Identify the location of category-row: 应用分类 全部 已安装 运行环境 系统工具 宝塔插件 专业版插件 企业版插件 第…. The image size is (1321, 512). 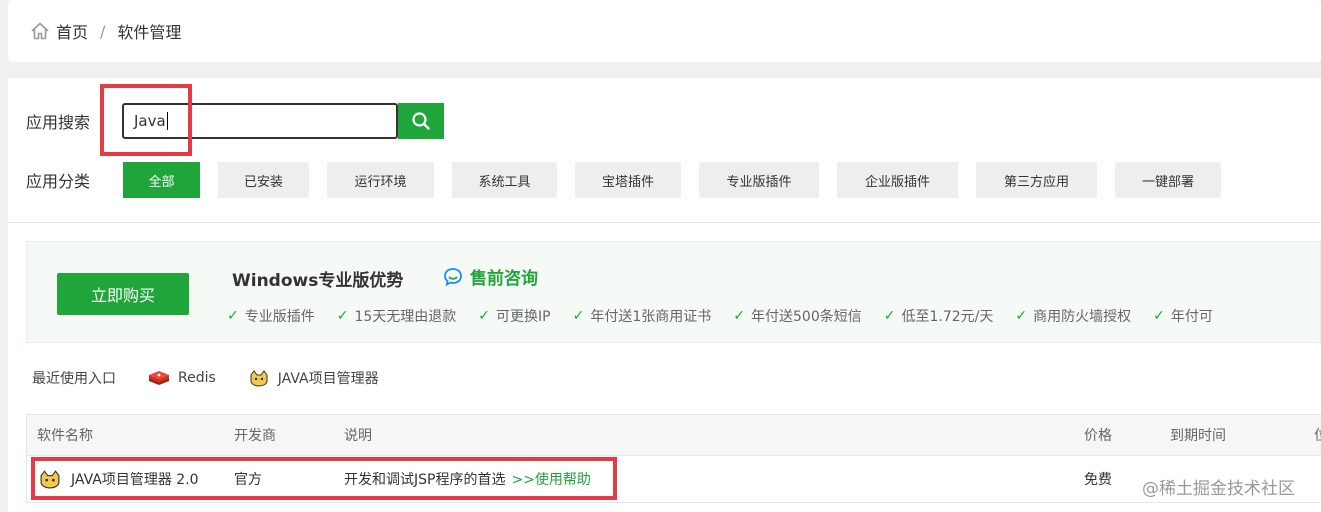
(623, 180).